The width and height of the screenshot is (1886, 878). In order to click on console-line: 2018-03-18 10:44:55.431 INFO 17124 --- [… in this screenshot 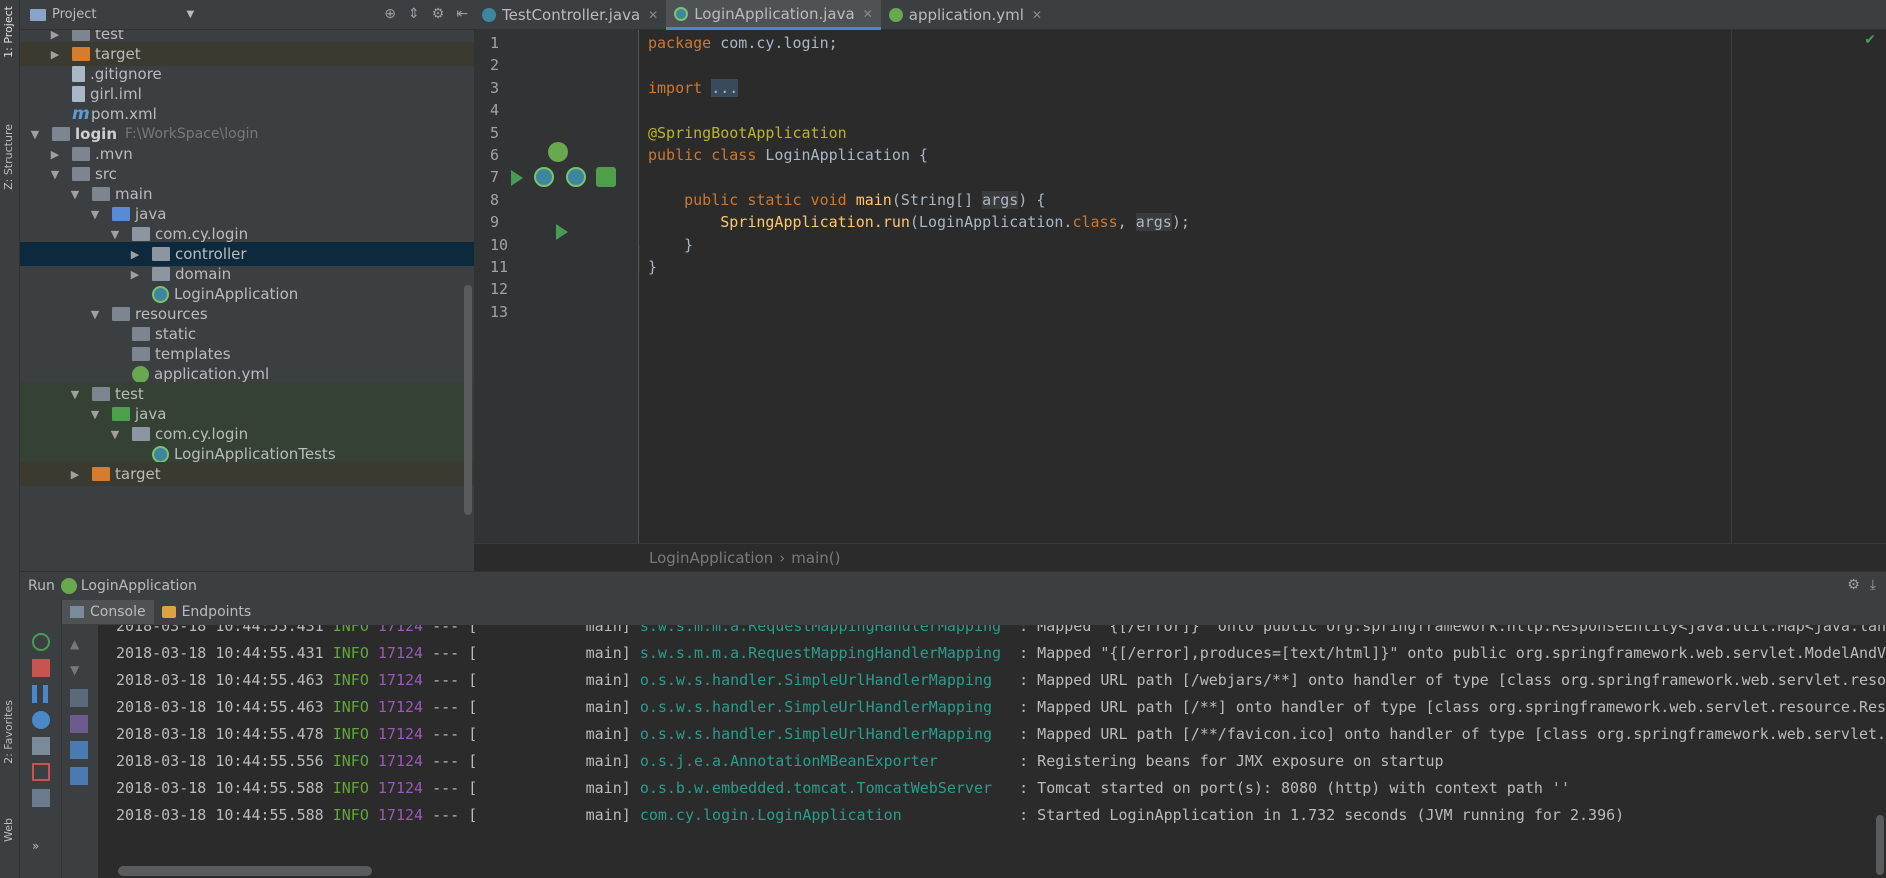, I will do `click(1001, 632)`.